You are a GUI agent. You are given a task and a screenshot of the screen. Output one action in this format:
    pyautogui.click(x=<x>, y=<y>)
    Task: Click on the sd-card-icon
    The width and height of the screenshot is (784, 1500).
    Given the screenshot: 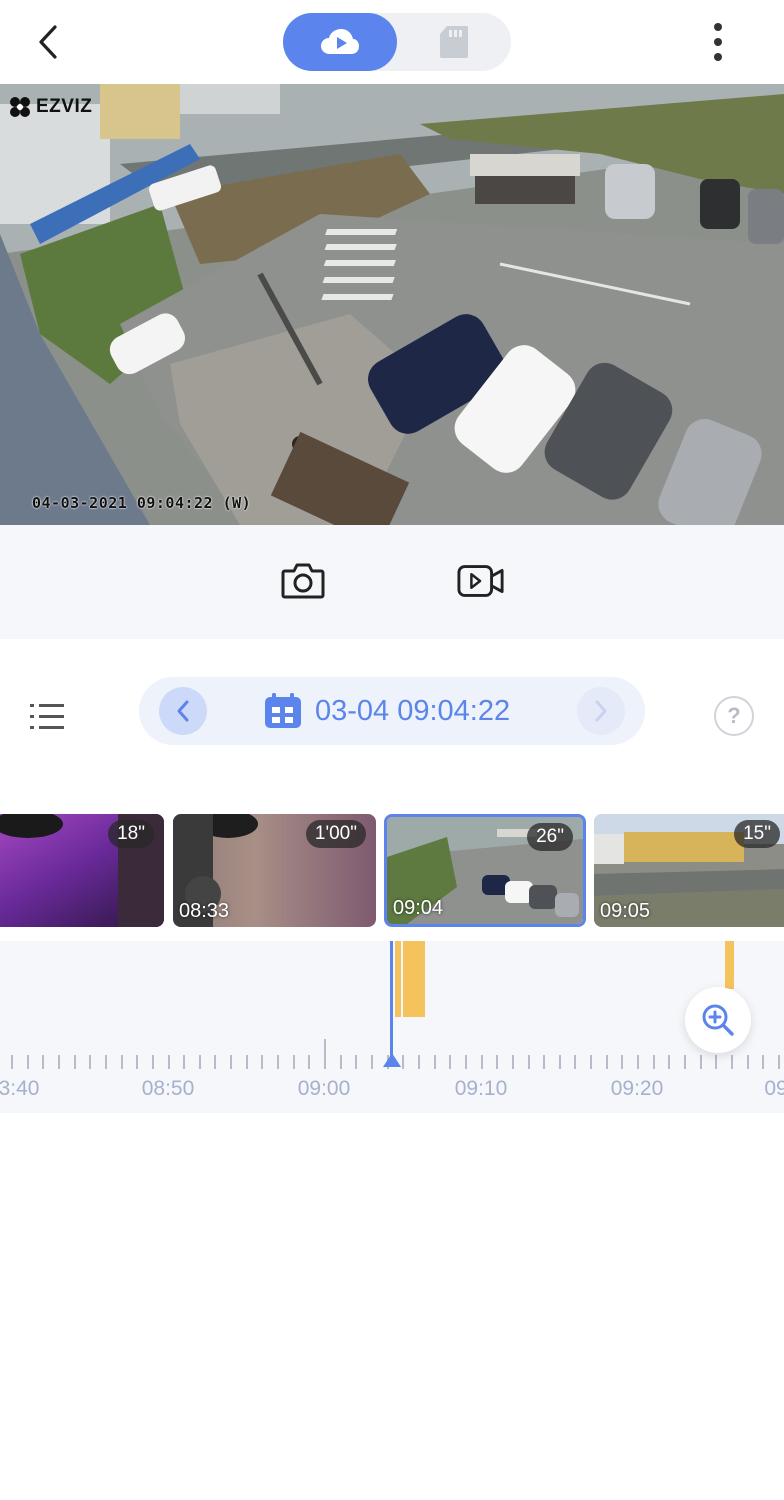 What is the action you would take?
    pyautogui.click(x=454, y=42)
    